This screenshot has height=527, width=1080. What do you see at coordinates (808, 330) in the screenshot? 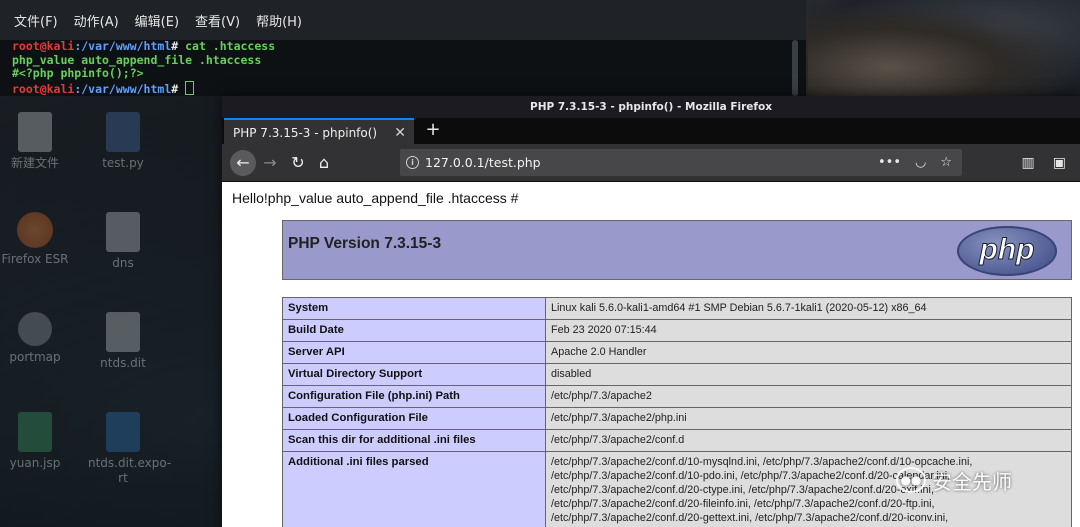
I see `row-value: Feb 23 2020 07:15:44` at bounding box center [808, 330].